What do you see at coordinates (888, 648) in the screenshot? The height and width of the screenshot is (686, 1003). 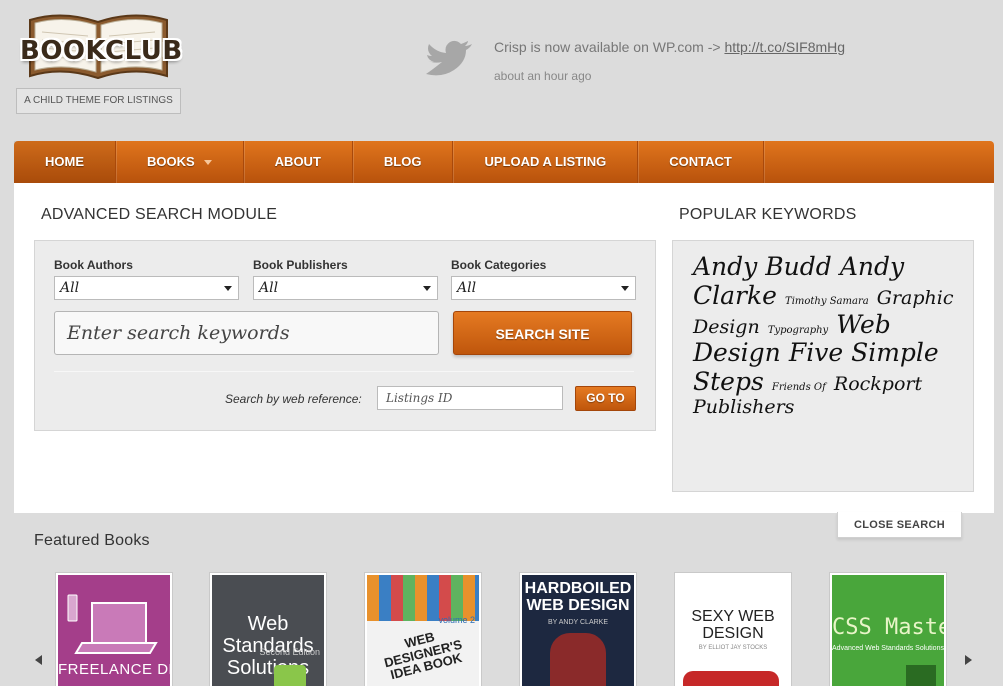 I see `book-cover-subtitle: Advanced Web Standards Solutions` at bounding box center [888, 648].